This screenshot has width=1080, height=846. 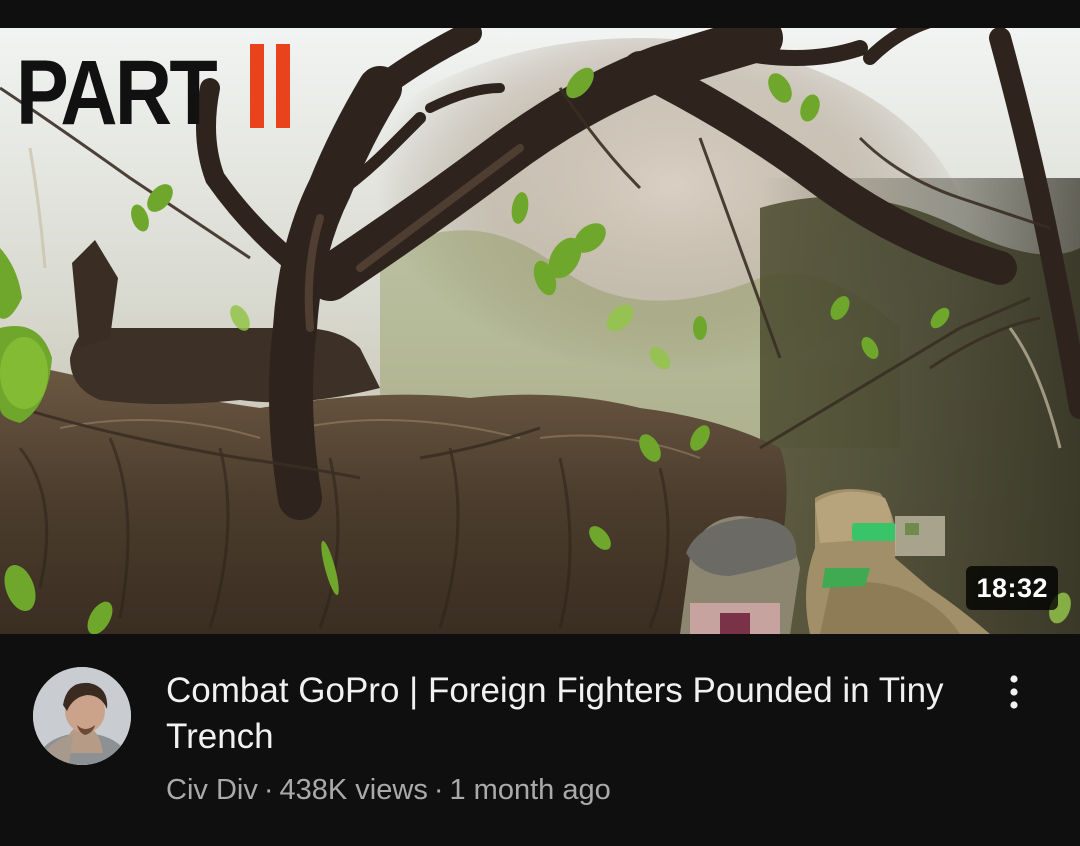 I want to click on part-overlay: PART, so click(x=132, y=93).